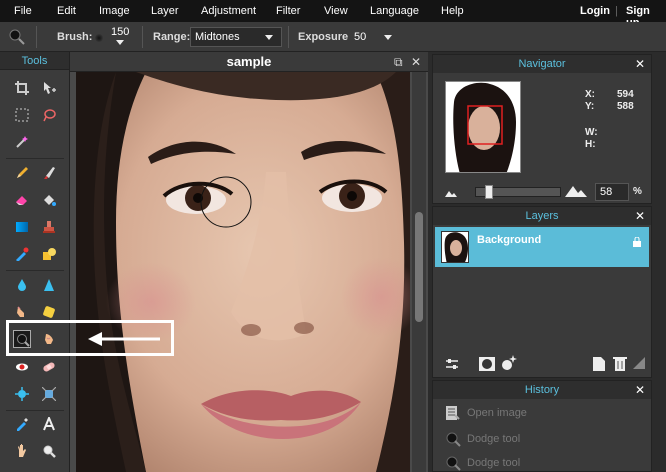 This screenshot has width=666, height=472. Describe the element at coordinates (228, 11) in the screenshot. I see `menu-adjustment: Adjustment` at that location.